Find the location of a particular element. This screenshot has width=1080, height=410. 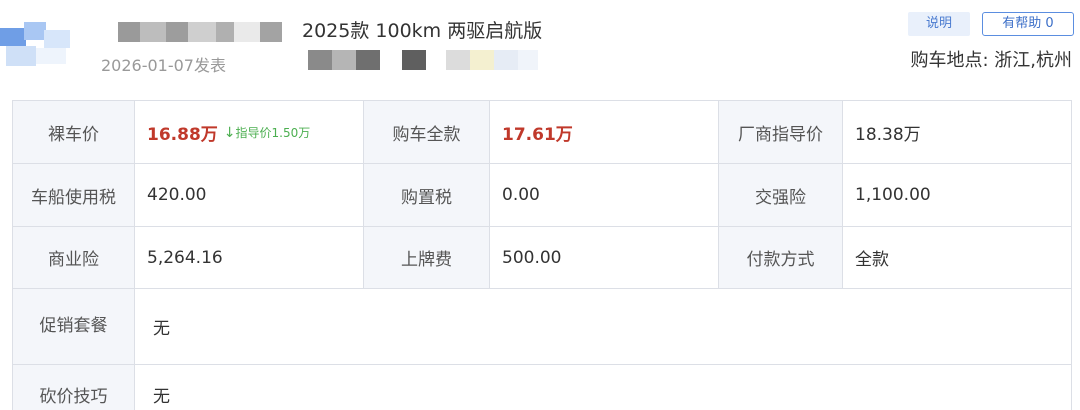

label-bargain-tips: 砍价技巧 is located at coordinates (74, 387).